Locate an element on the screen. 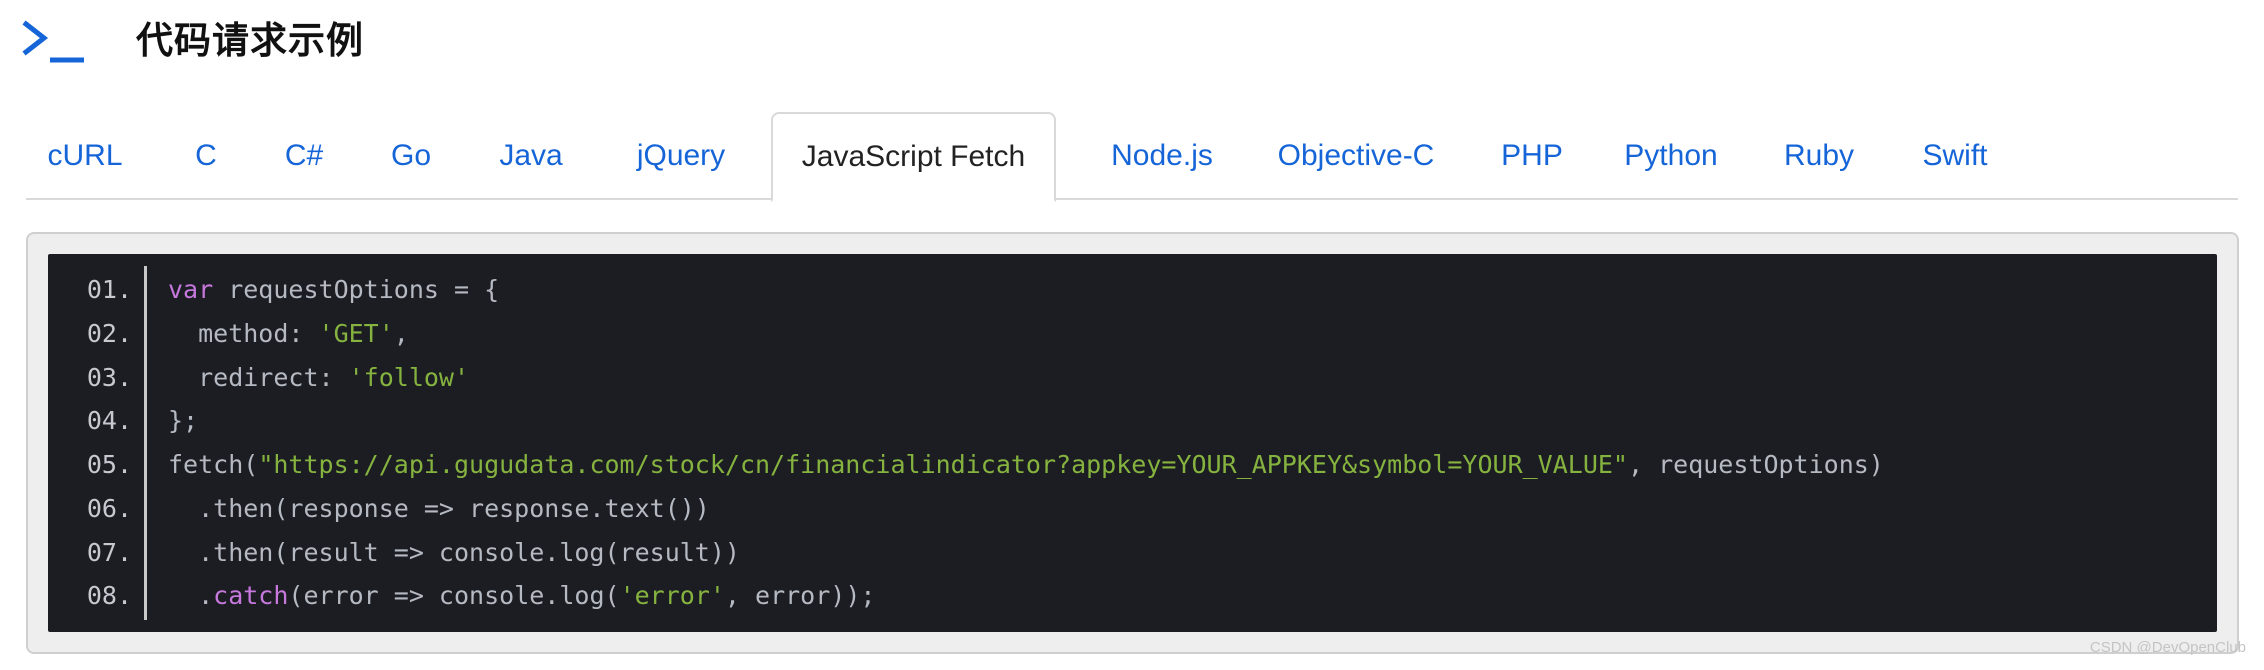 Image resolution: width=2264 pixels, height=670 pixels. tab-javascript-fetch: JavaScript Fetch is located at coordinates (913, 157).